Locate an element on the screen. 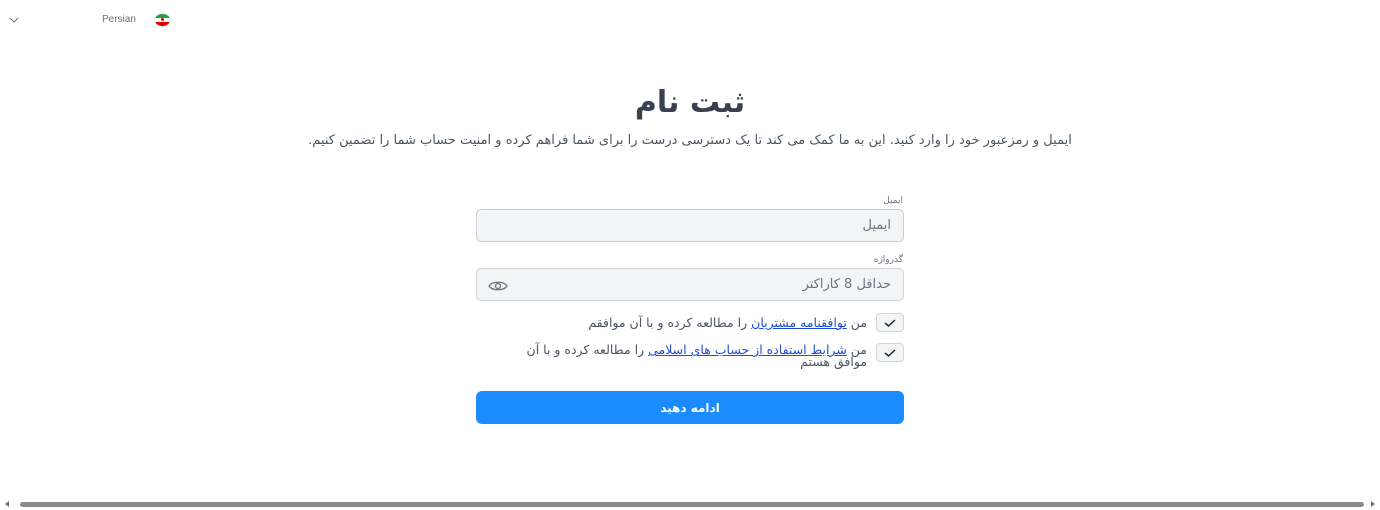  scroll-left-icon is located at coordinates (7, 504).